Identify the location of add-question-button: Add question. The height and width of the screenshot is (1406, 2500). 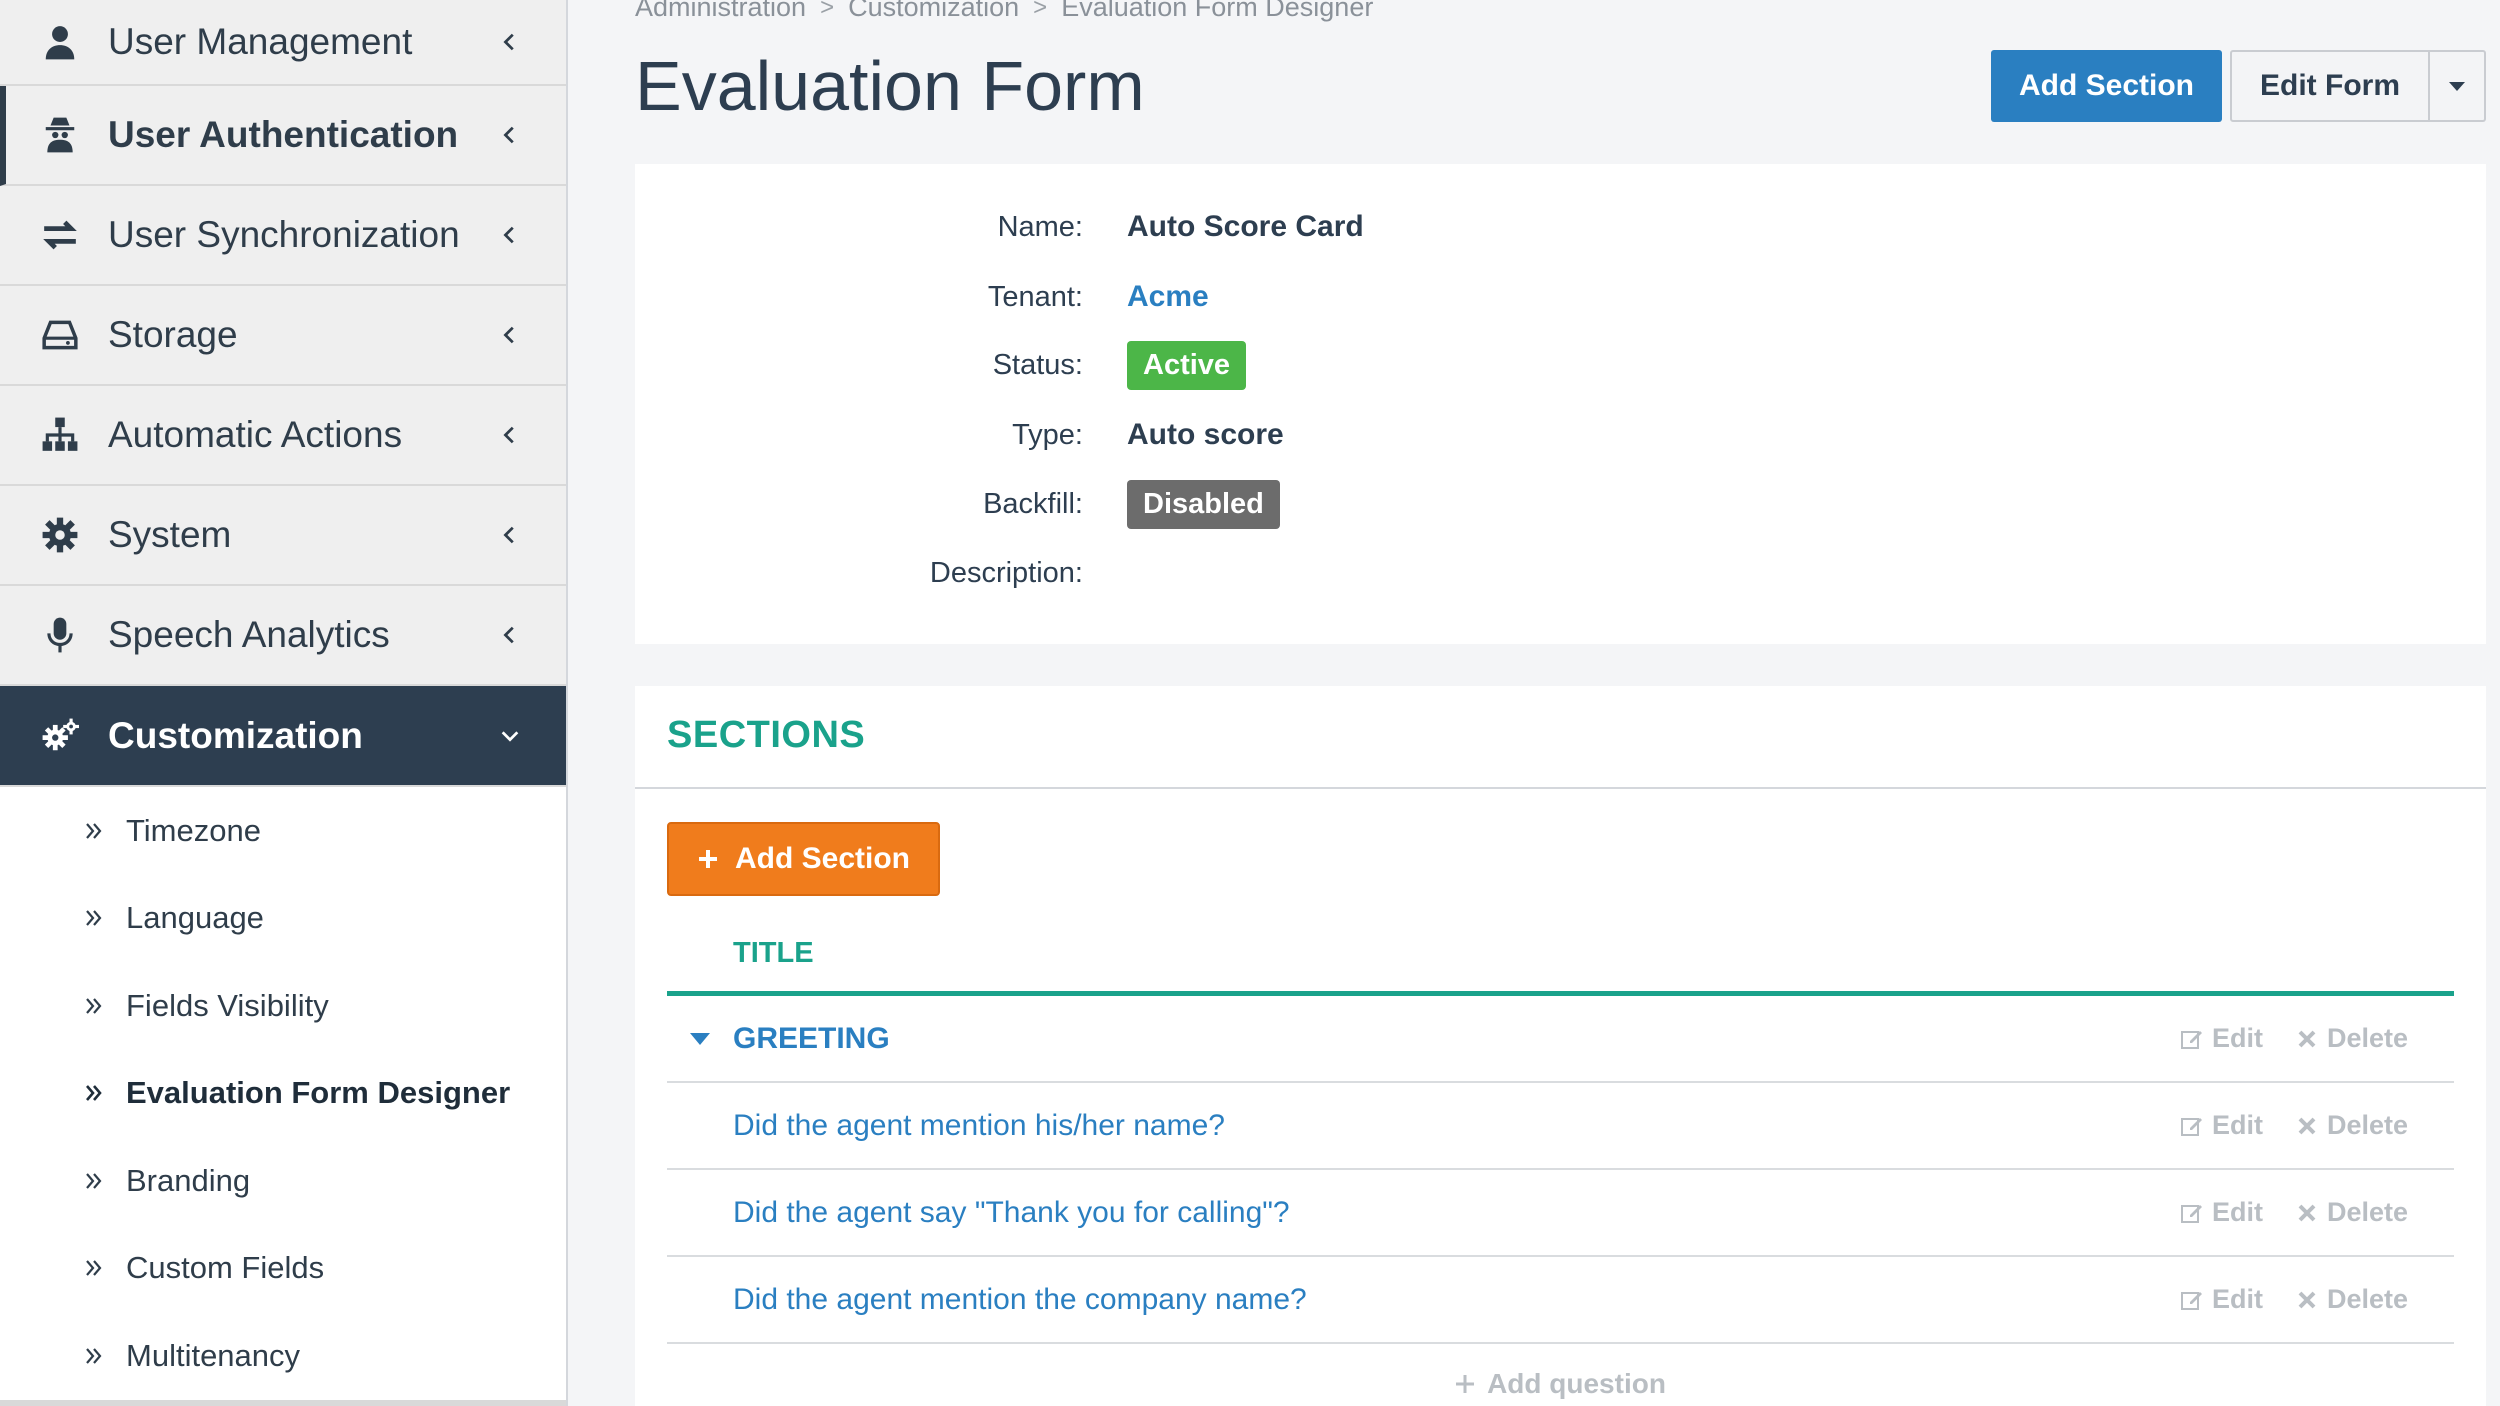
(1560, 1375).